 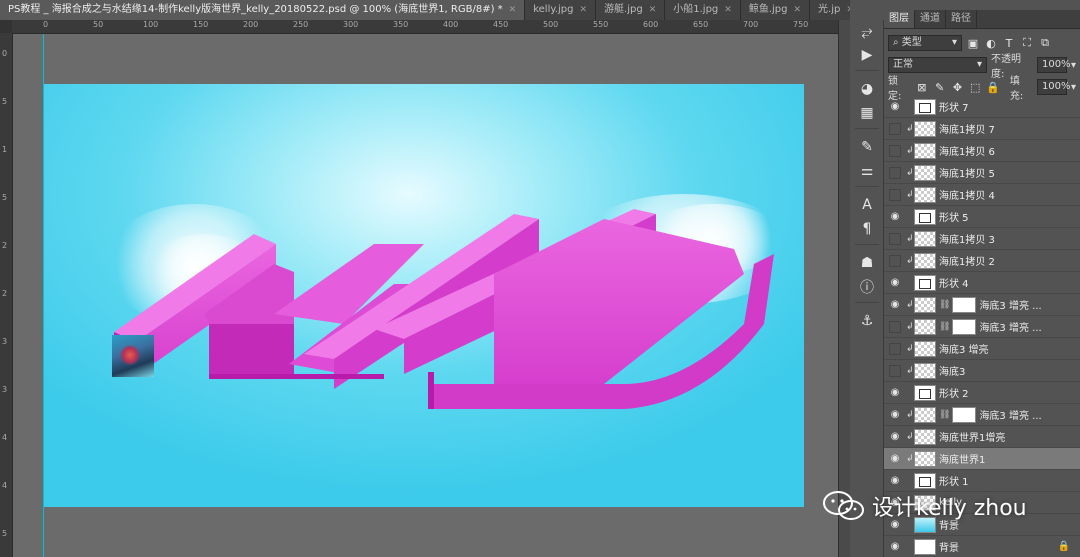 I want to click on lock-pixels-icon: ✎, so click(x=940, y=87).